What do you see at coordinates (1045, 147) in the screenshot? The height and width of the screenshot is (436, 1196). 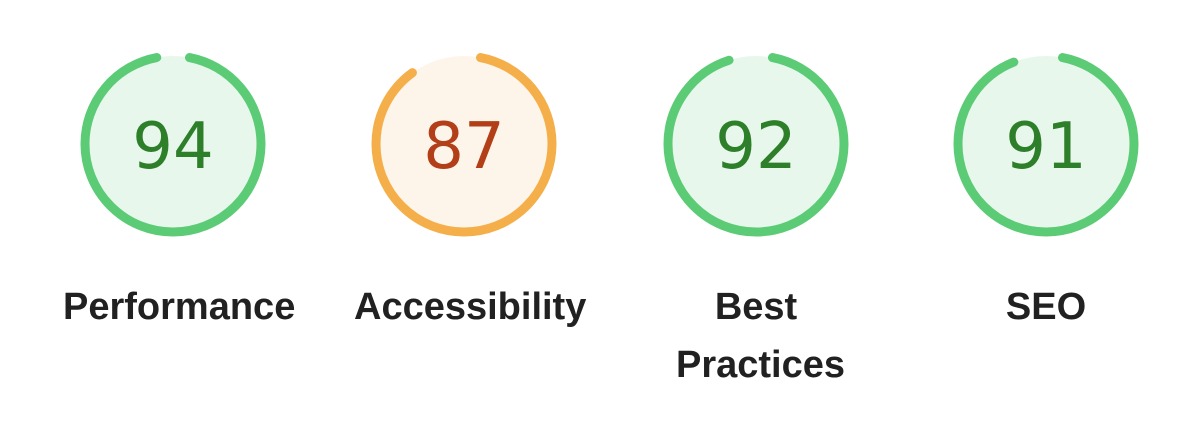 I see `score-value: 91` at bounding box center [1045, 147].